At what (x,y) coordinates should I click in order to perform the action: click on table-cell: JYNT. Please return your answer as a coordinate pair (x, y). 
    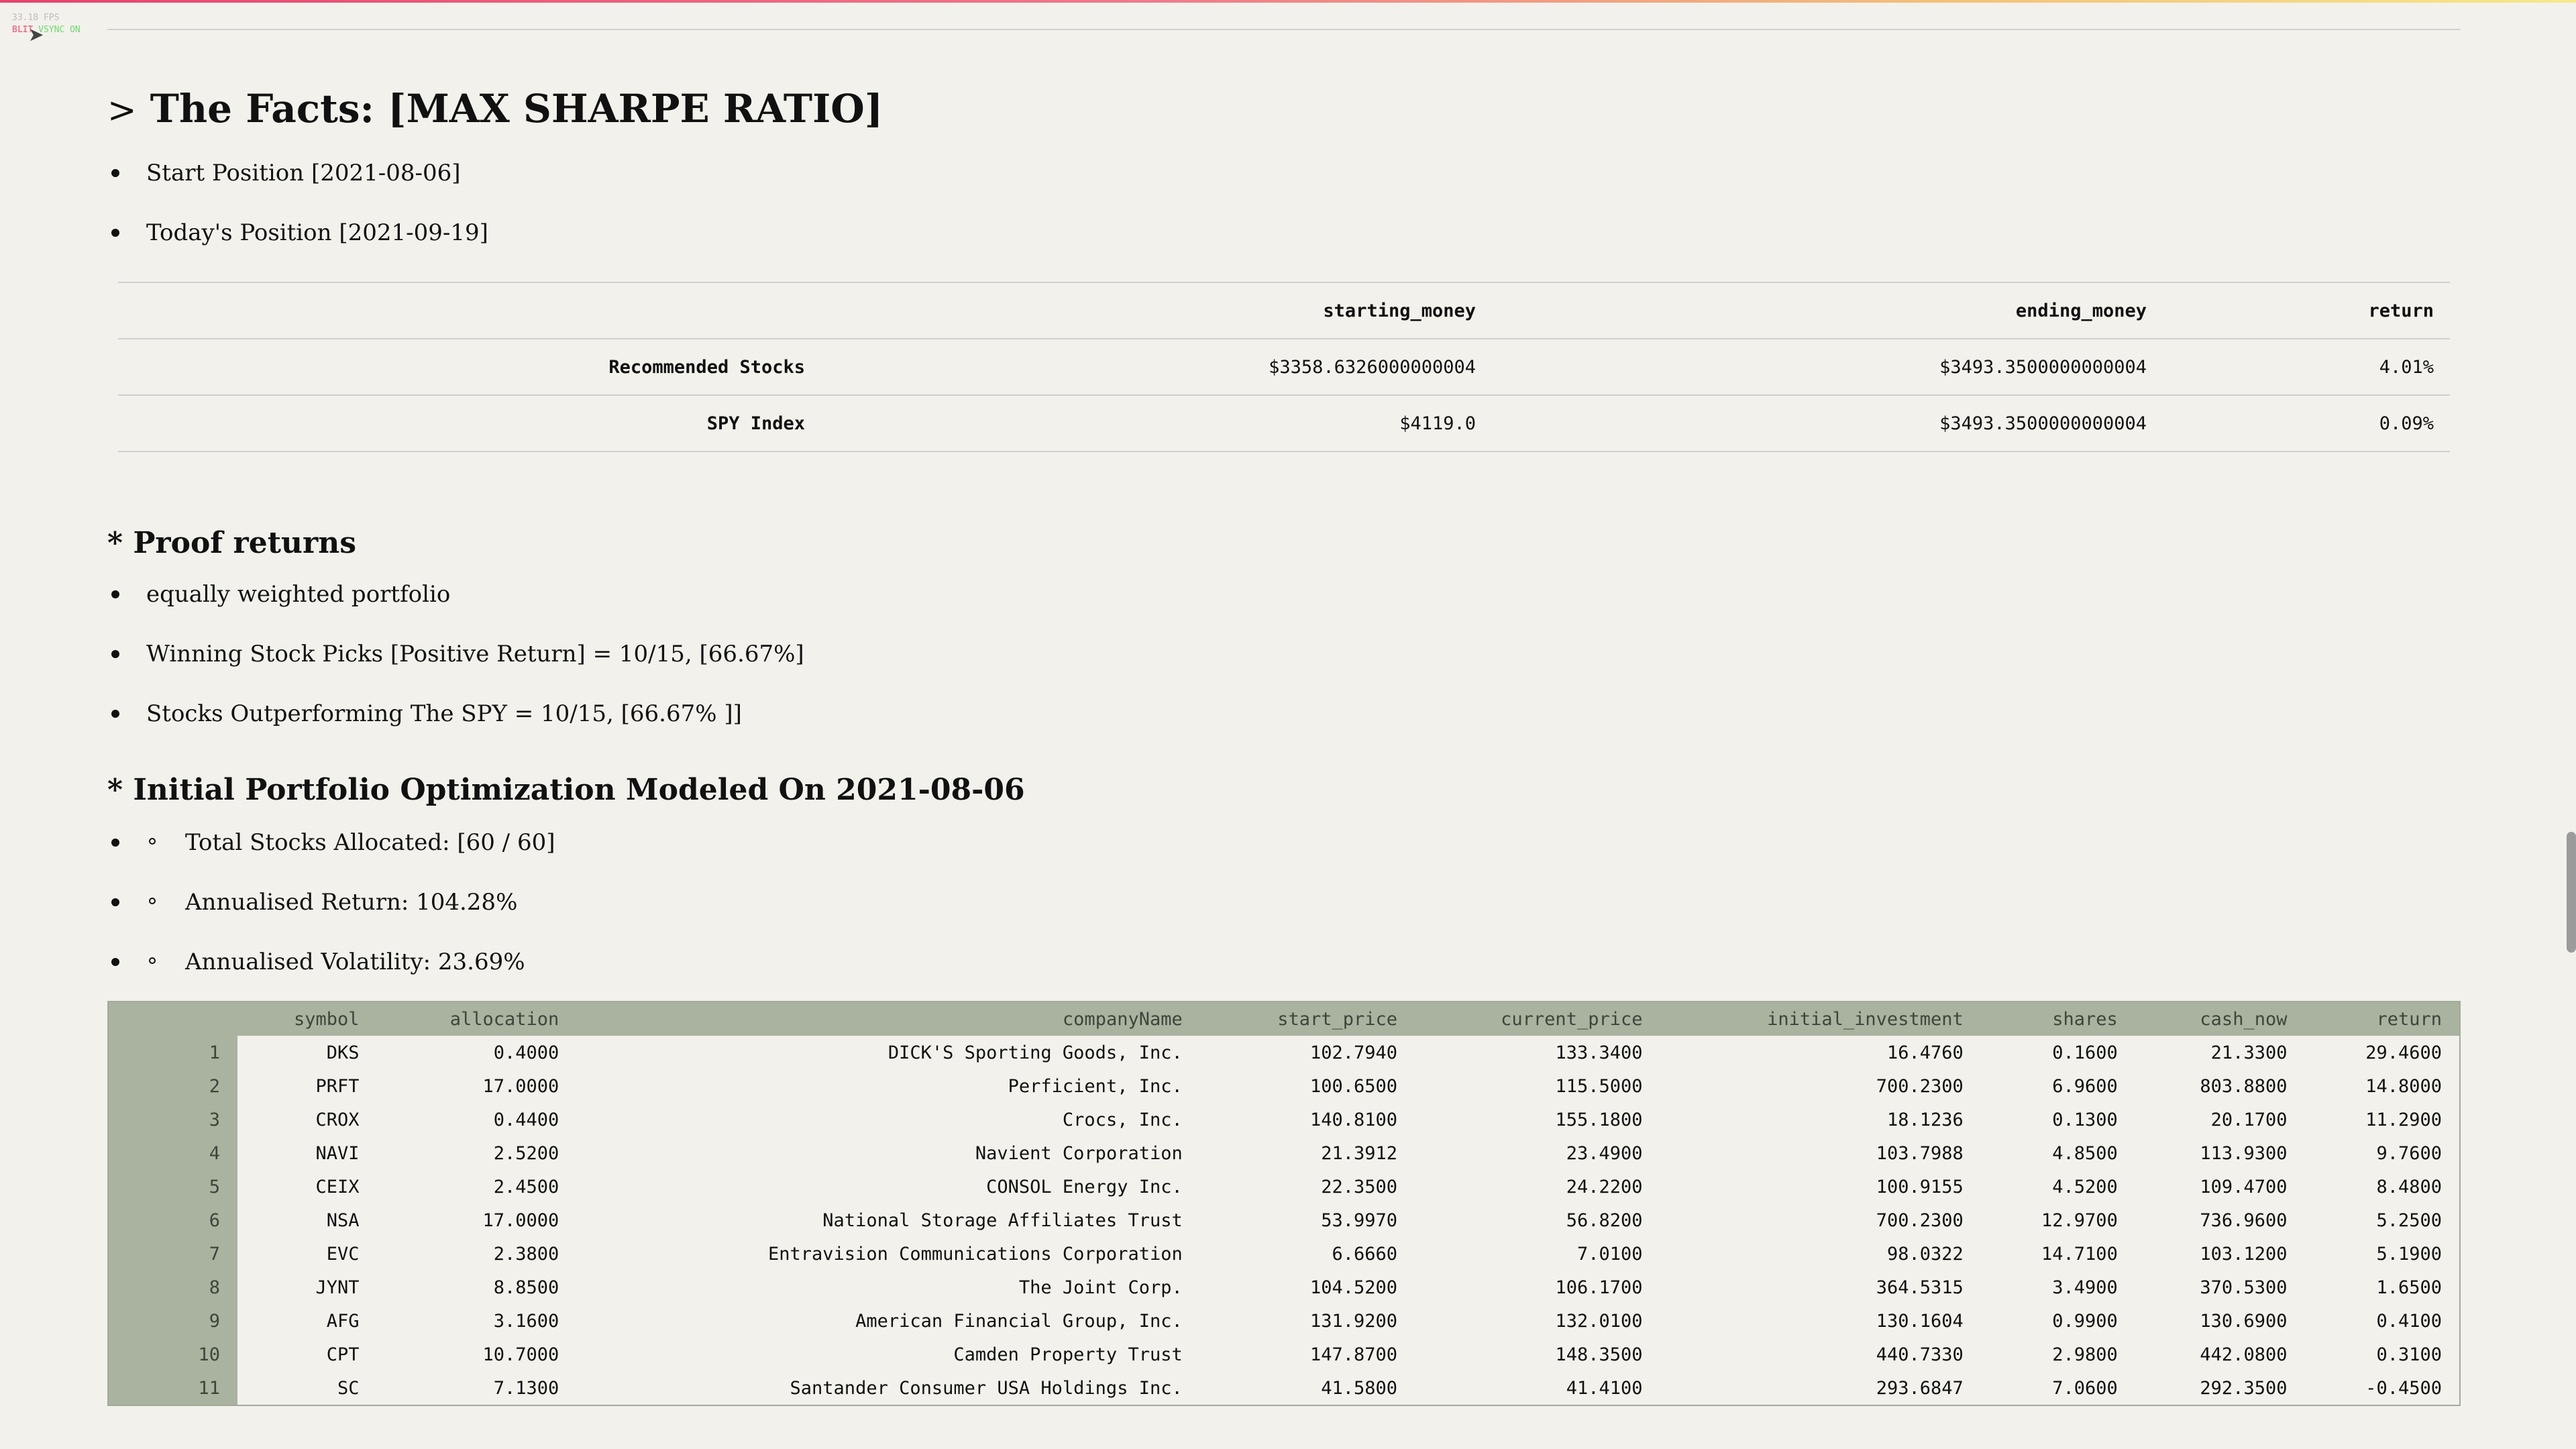
    Looking at the image, I should click on (337, 1287).